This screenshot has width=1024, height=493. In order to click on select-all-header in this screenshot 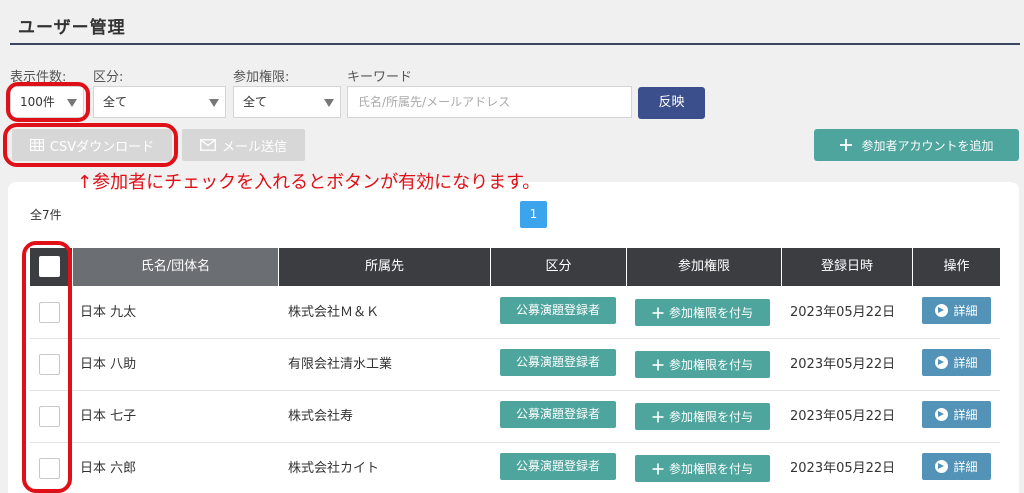, I will do `click(51, 267)`.